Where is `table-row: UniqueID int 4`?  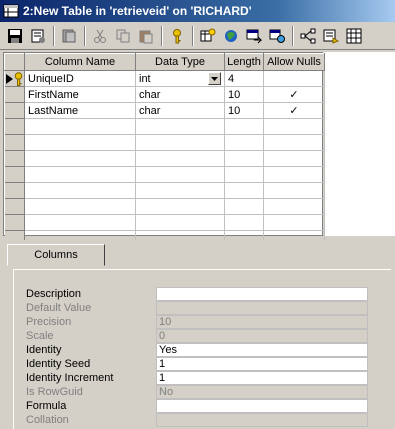 table-row: UniqueID int 4 is located at coordinates (164, 78).